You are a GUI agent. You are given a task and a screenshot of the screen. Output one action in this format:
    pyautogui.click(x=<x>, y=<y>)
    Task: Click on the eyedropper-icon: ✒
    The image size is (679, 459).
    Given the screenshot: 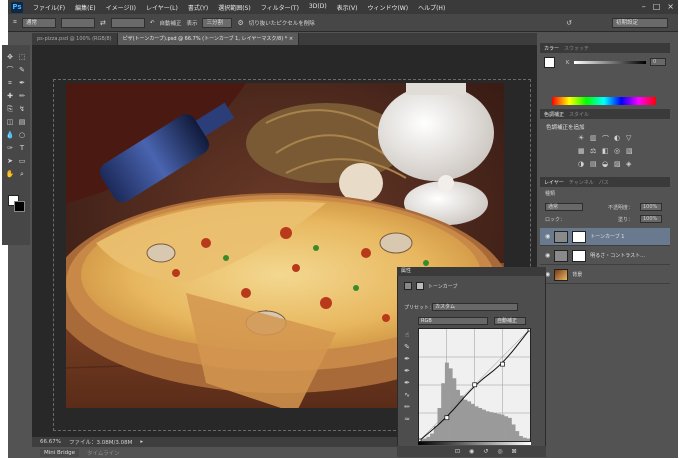 What is the action you would take?
    pyautogui.click(x=22, y=83)
    